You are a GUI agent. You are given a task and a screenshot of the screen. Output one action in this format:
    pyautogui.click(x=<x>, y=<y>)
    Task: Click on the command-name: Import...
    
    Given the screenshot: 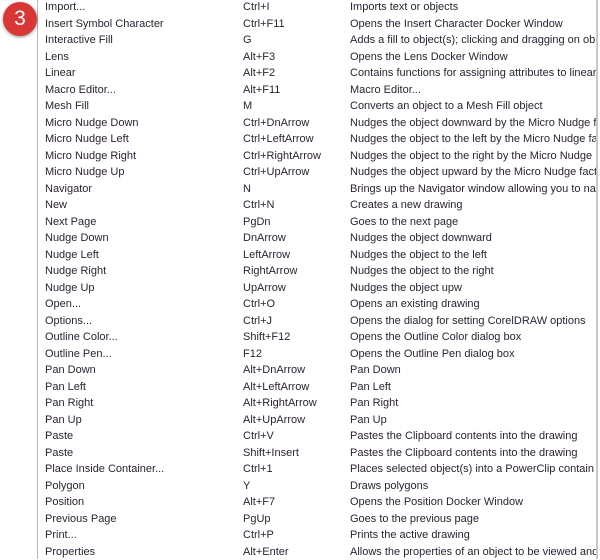 What is the action you would take?
    pyautogui.click(x=65, y=7)
    